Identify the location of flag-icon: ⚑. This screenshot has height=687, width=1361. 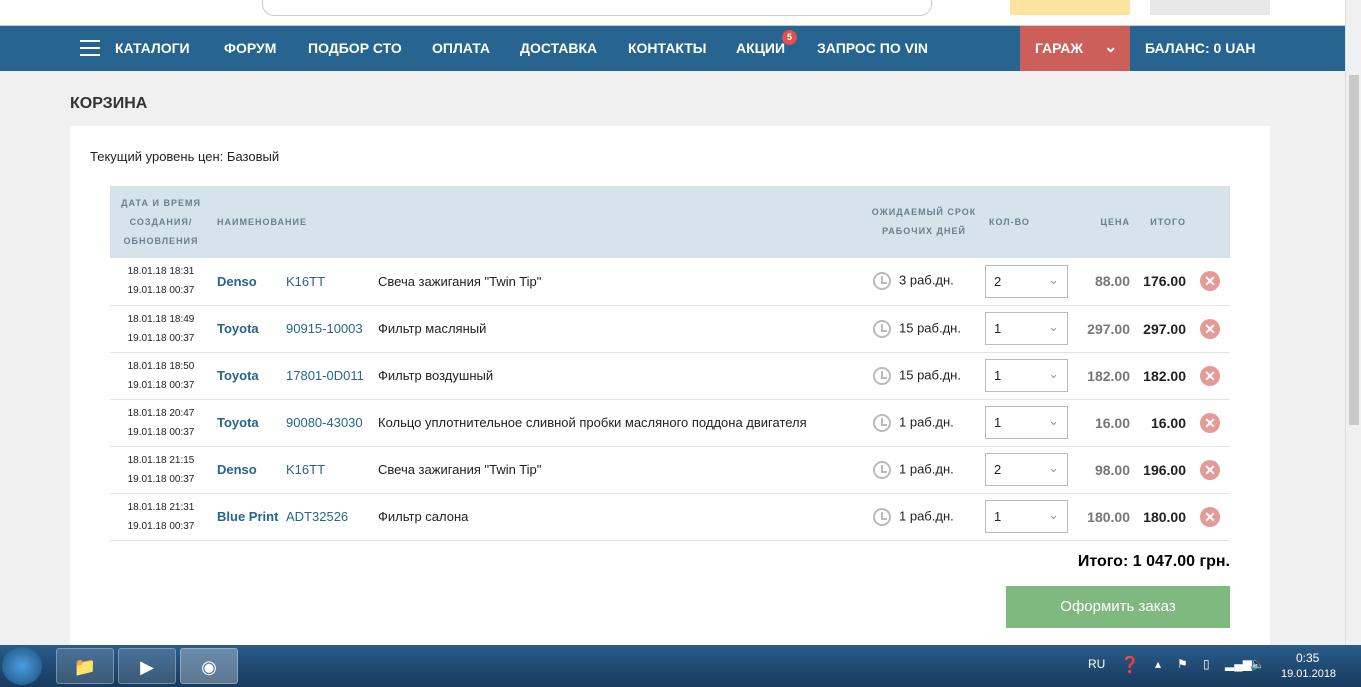
(1182, 664).